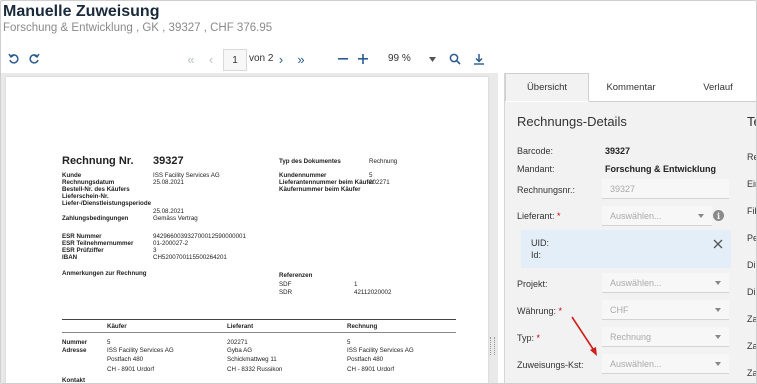  Describe the element at coordinates (399, 58) in the screenshot. I see `zoom-select: 99 %` at that location.